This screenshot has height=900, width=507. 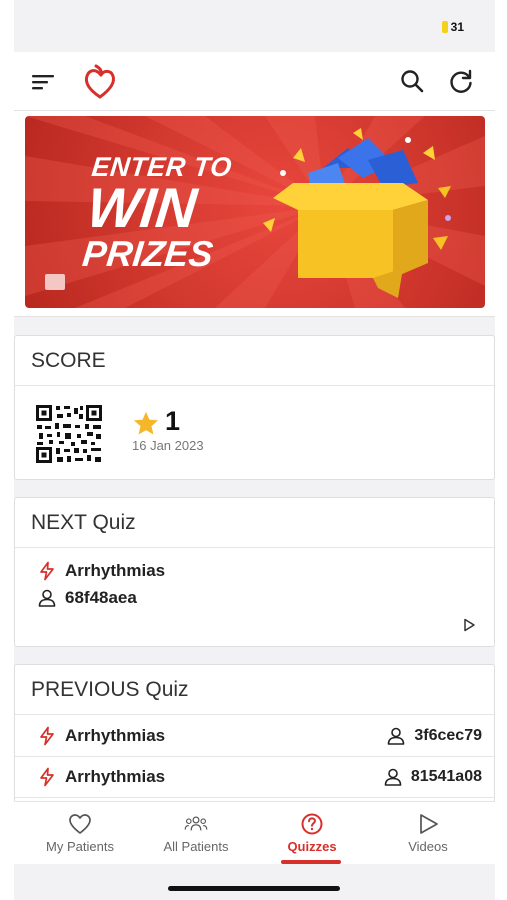 I want to click on previous-quiz-row: Arrhythmias 3f6cec79, so click(x=255, y=736).